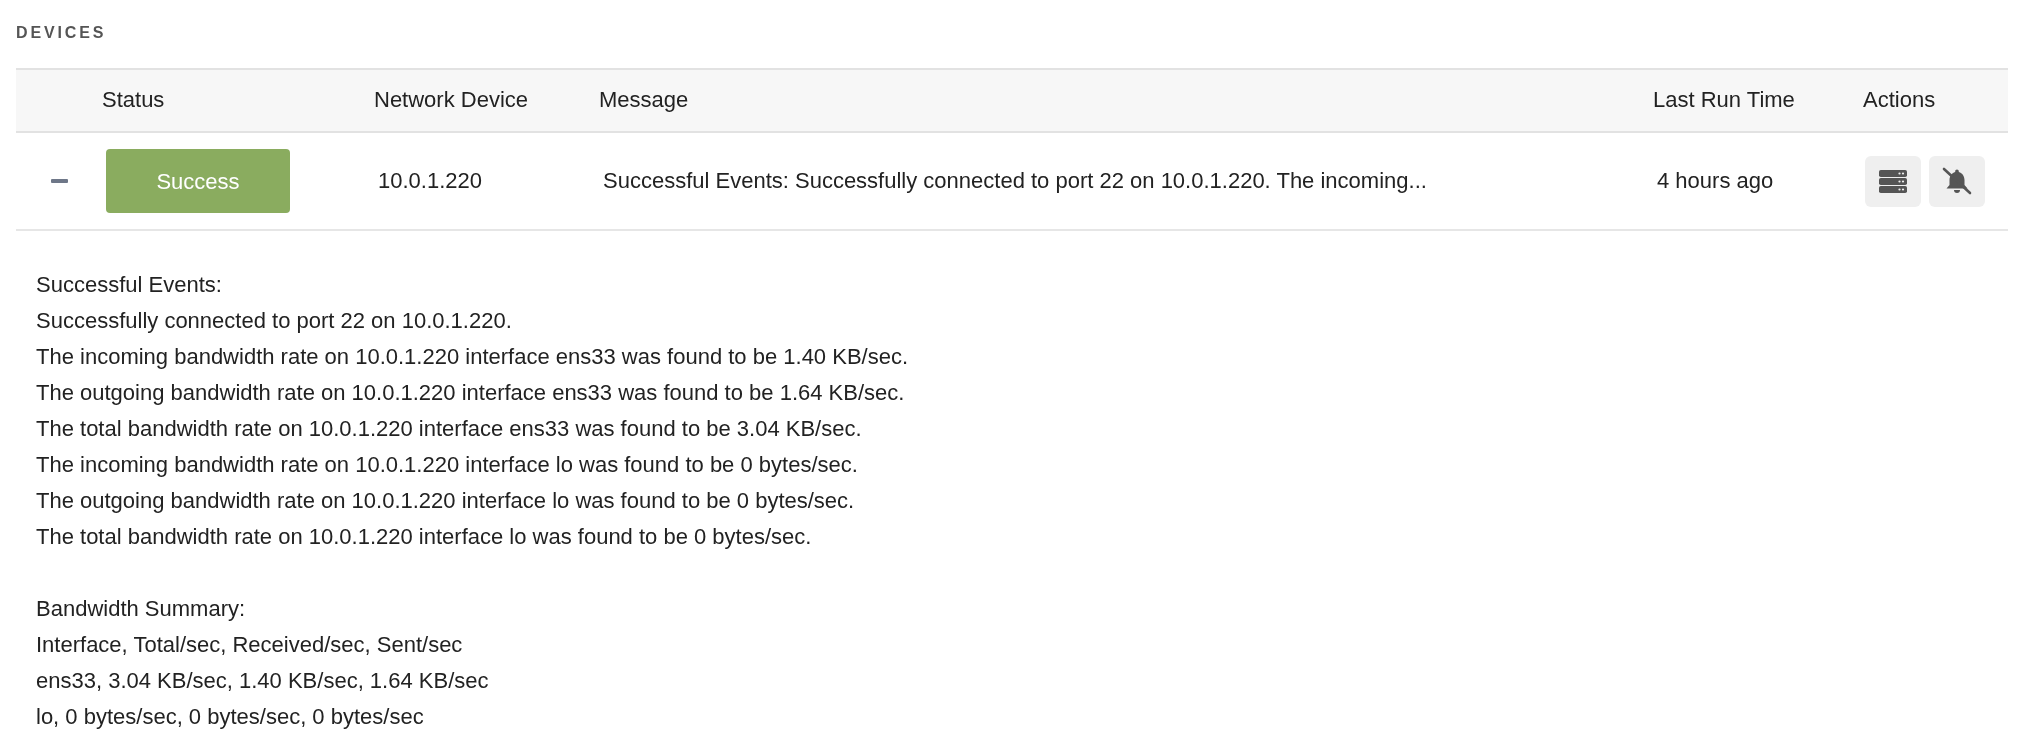 This screenshot has height=738, width=2020. Describe the element at coordinates (198, 181) in the screenshot. I see `status-badge: Success` at that location.